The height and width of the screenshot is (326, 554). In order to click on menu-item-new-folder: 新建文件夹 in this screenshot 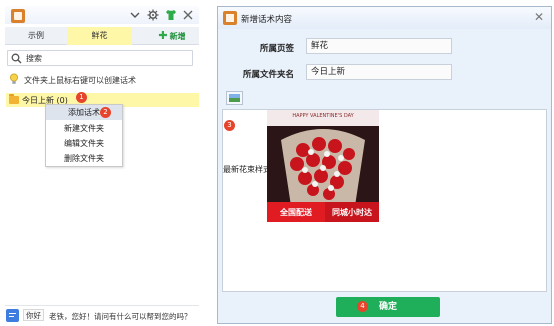, I will do `click(84, 128)`.